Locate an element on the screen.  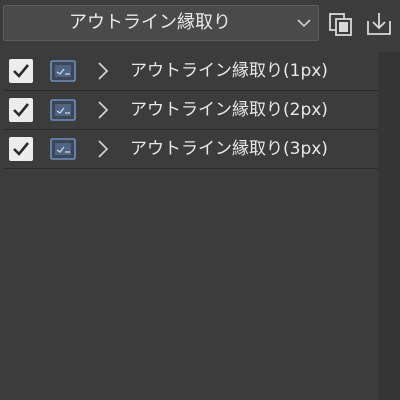
toolbar: アウトライン縁取り is located at coordinates (200, 25).